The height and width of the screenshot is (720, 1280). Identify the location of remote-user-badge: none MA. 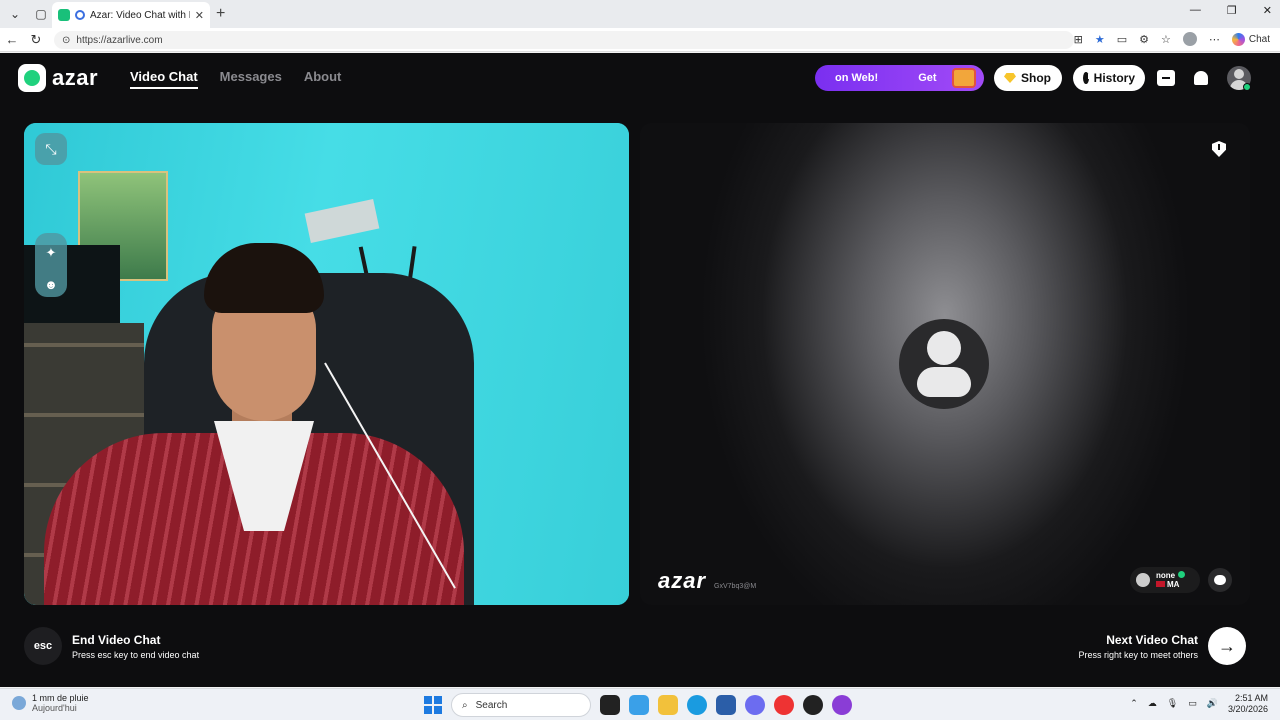
(1165, 580).